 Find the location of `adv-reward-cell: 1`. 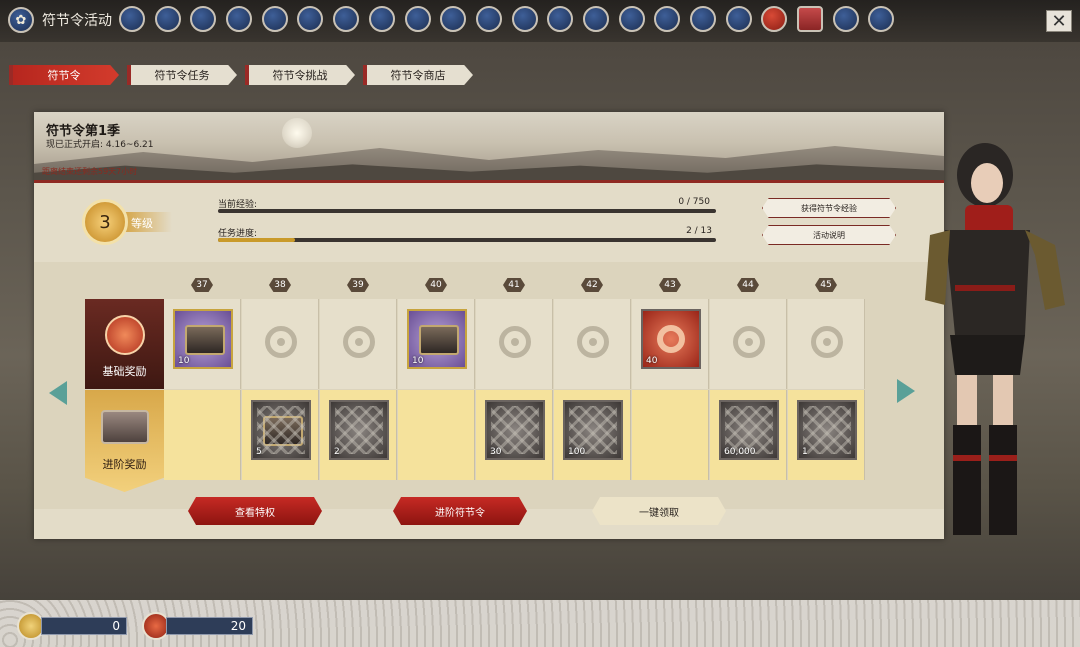

adv-reward-cell: 1 is located at coordinates (826, 435).